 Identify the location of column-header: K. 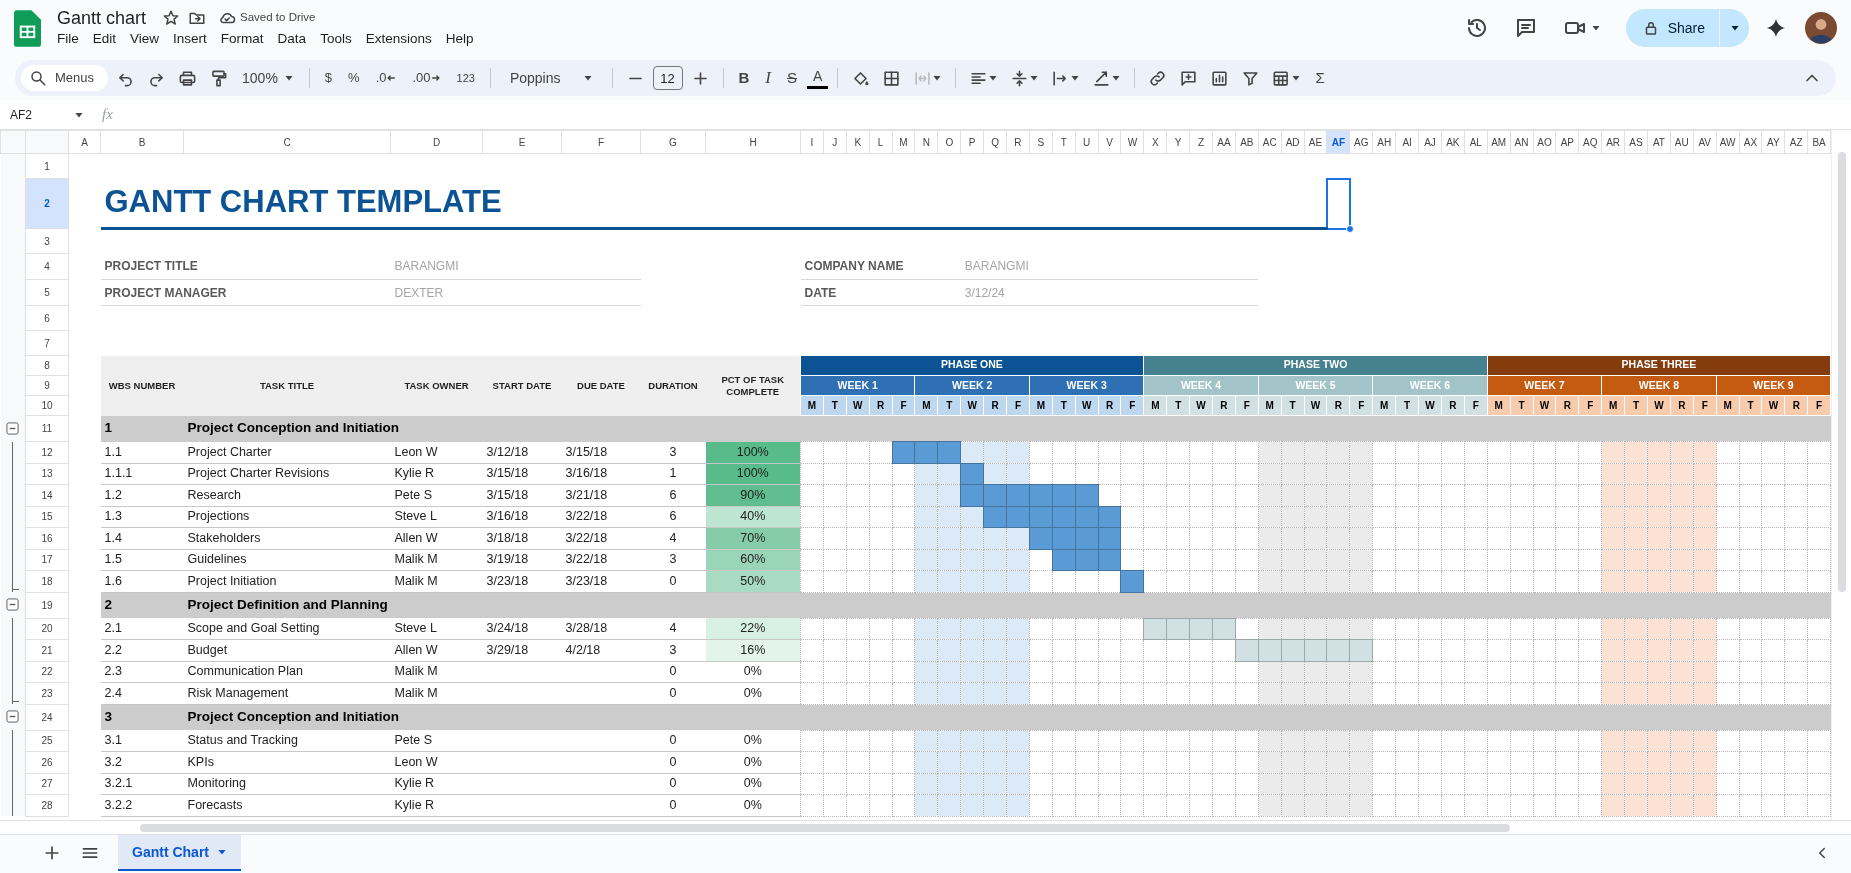
(858, 142).